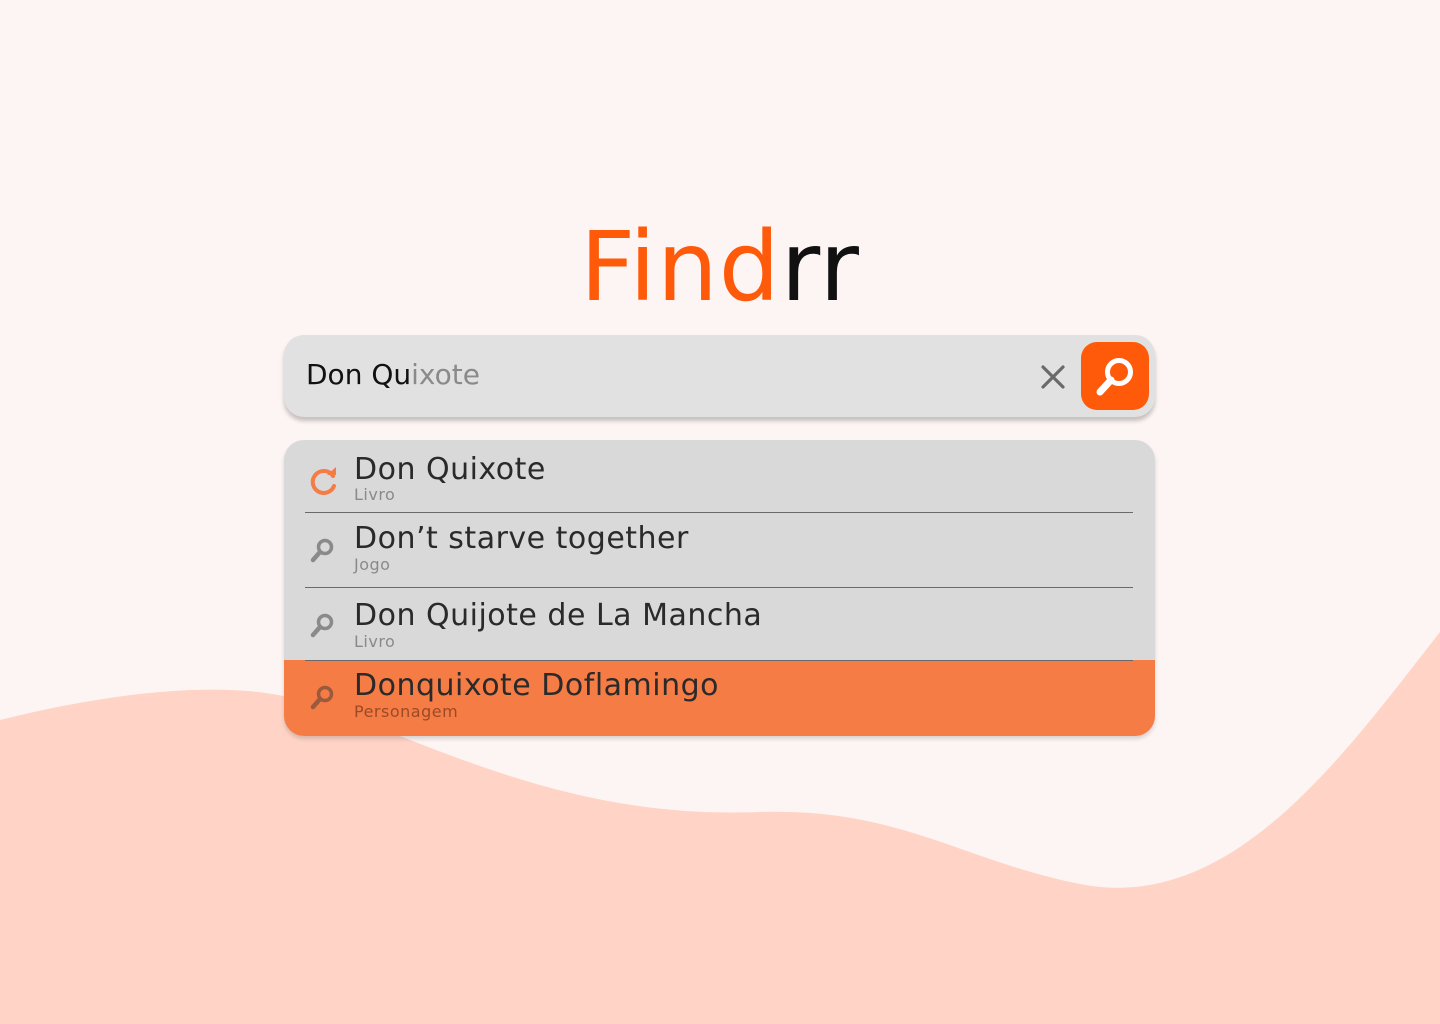  What do you see at coordinates (820, 267) in the screenshot?
I see `logo-text-rr: rr` at bounding box center [820, 267].